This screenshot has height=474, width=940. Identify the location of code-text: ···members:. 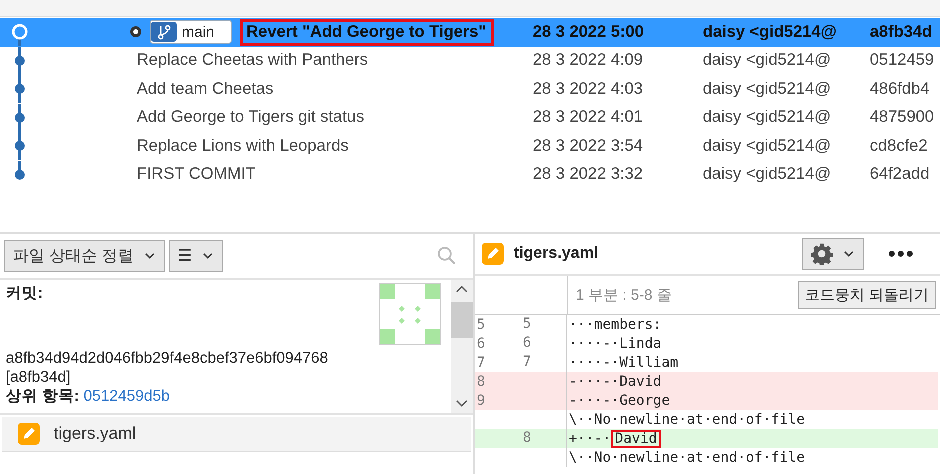
(615, 324).